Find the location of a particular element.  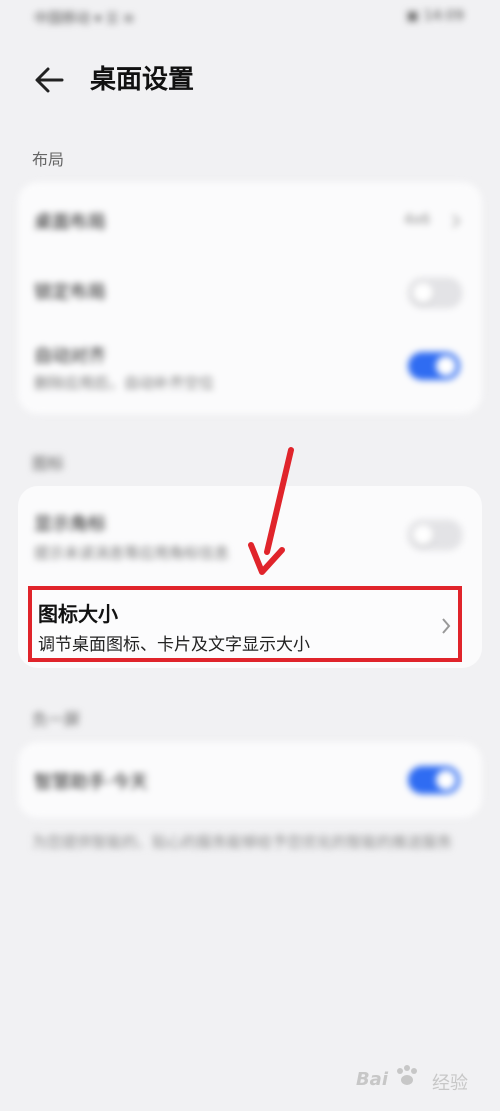

carrier-status: 中国移动 ▾ ☰ ≋ is located at coordinates (84, 19).